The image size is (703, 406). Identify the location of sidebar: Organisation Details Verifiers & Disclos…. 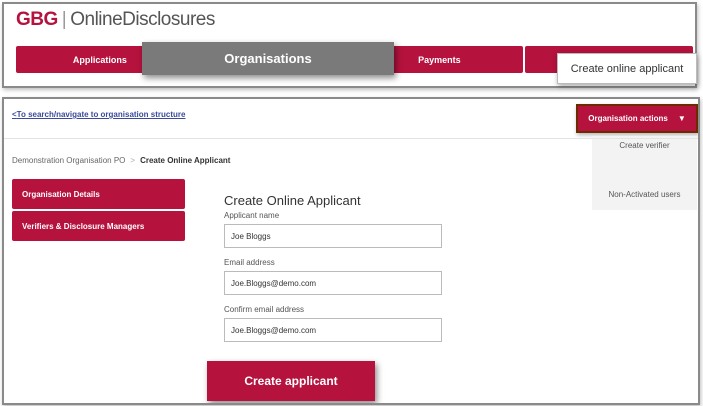
(98, 211).